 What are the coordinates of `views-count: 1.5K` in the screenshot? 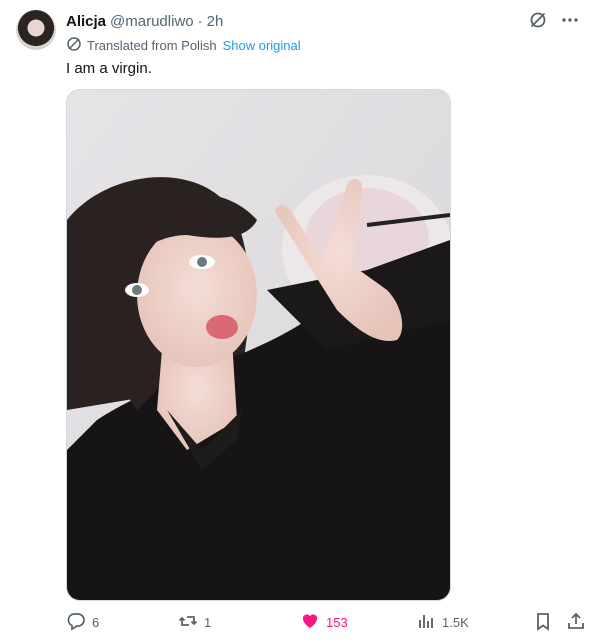 It's located at (455, 622).